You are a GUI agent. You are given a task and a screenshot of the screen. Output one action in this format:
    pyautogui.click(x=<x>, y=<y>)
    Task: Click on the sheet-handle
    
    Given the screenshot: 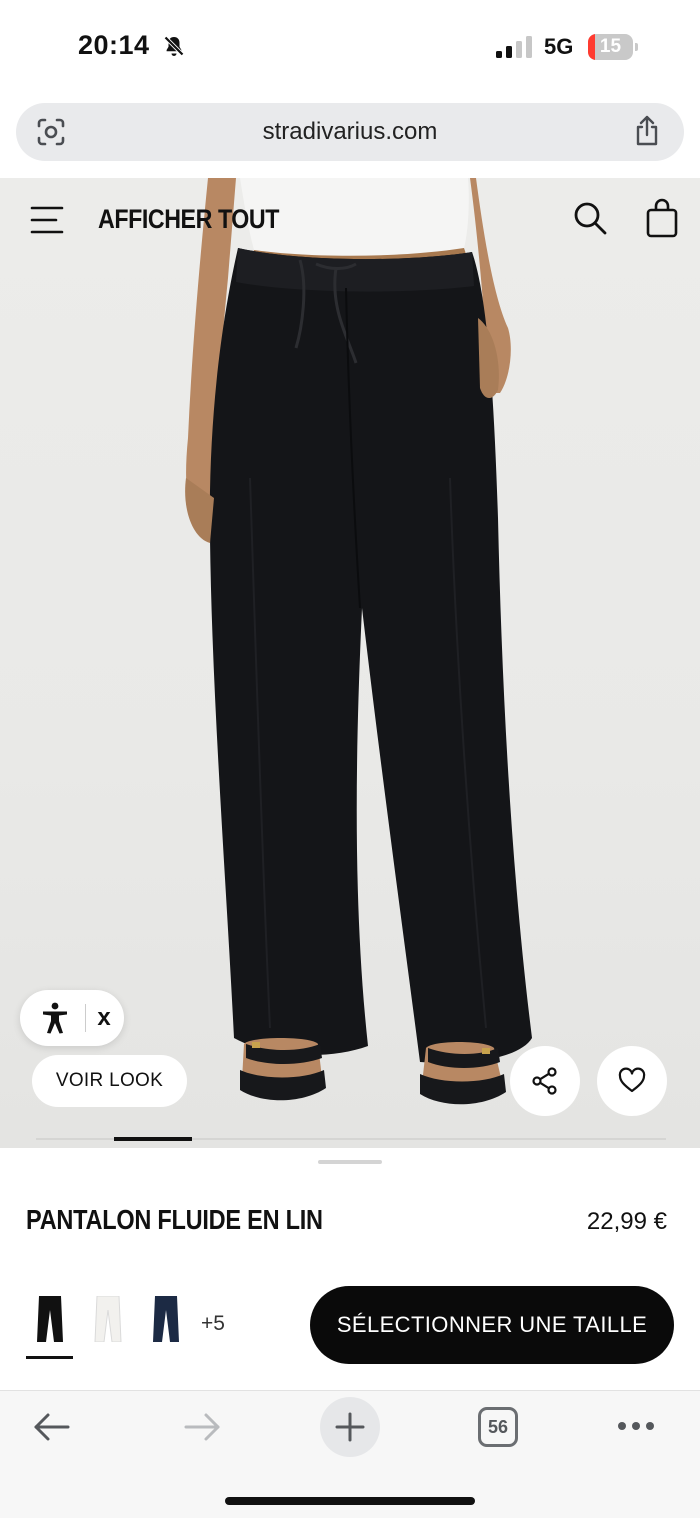 What is the action you would take?
    pyautogui.click(x=350, y=1162)
    